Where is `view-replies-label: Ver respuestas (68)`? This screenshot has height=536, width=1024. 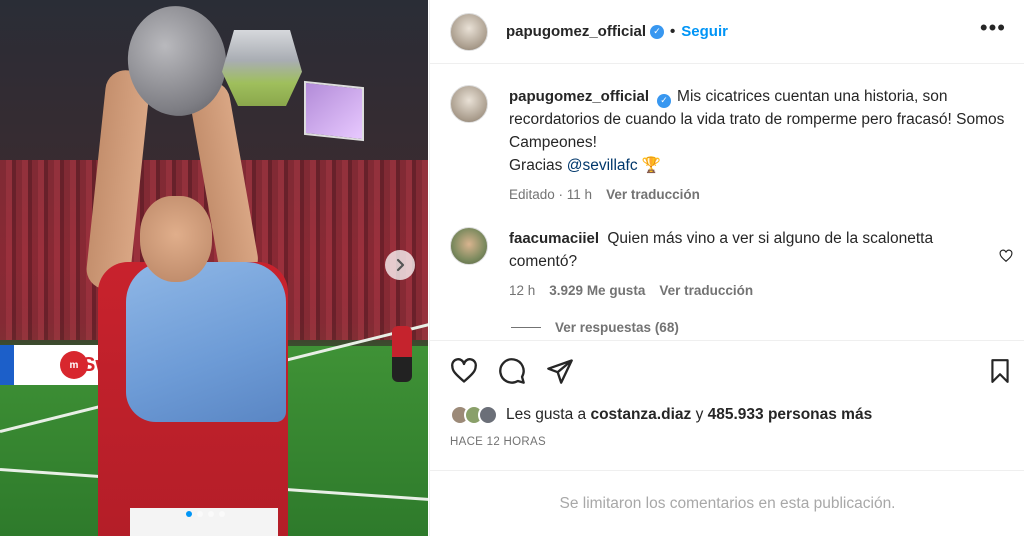
view-replies-label: Ver respuestas (68) is located at coordinates (617, 327).